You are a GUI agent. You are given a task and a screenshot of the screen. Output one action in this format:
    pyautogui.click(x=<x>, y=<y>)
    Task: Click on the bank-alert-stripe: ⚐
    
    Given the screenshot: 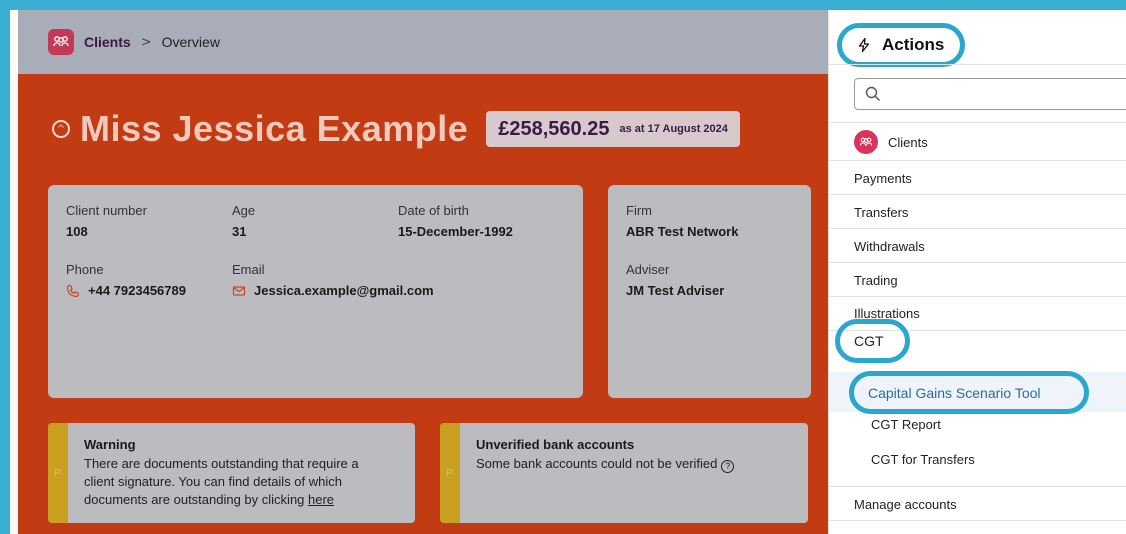 What is the action you would take?
    pyautogui.click(x=450, y=473)
    